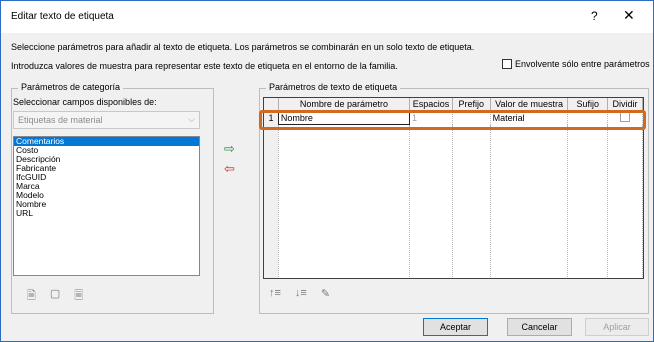 This screenshot has height=342, width=654. Describe the element at coordinates (452, 120) in the screenshot. I see `row-highlight-annotation` at that location.